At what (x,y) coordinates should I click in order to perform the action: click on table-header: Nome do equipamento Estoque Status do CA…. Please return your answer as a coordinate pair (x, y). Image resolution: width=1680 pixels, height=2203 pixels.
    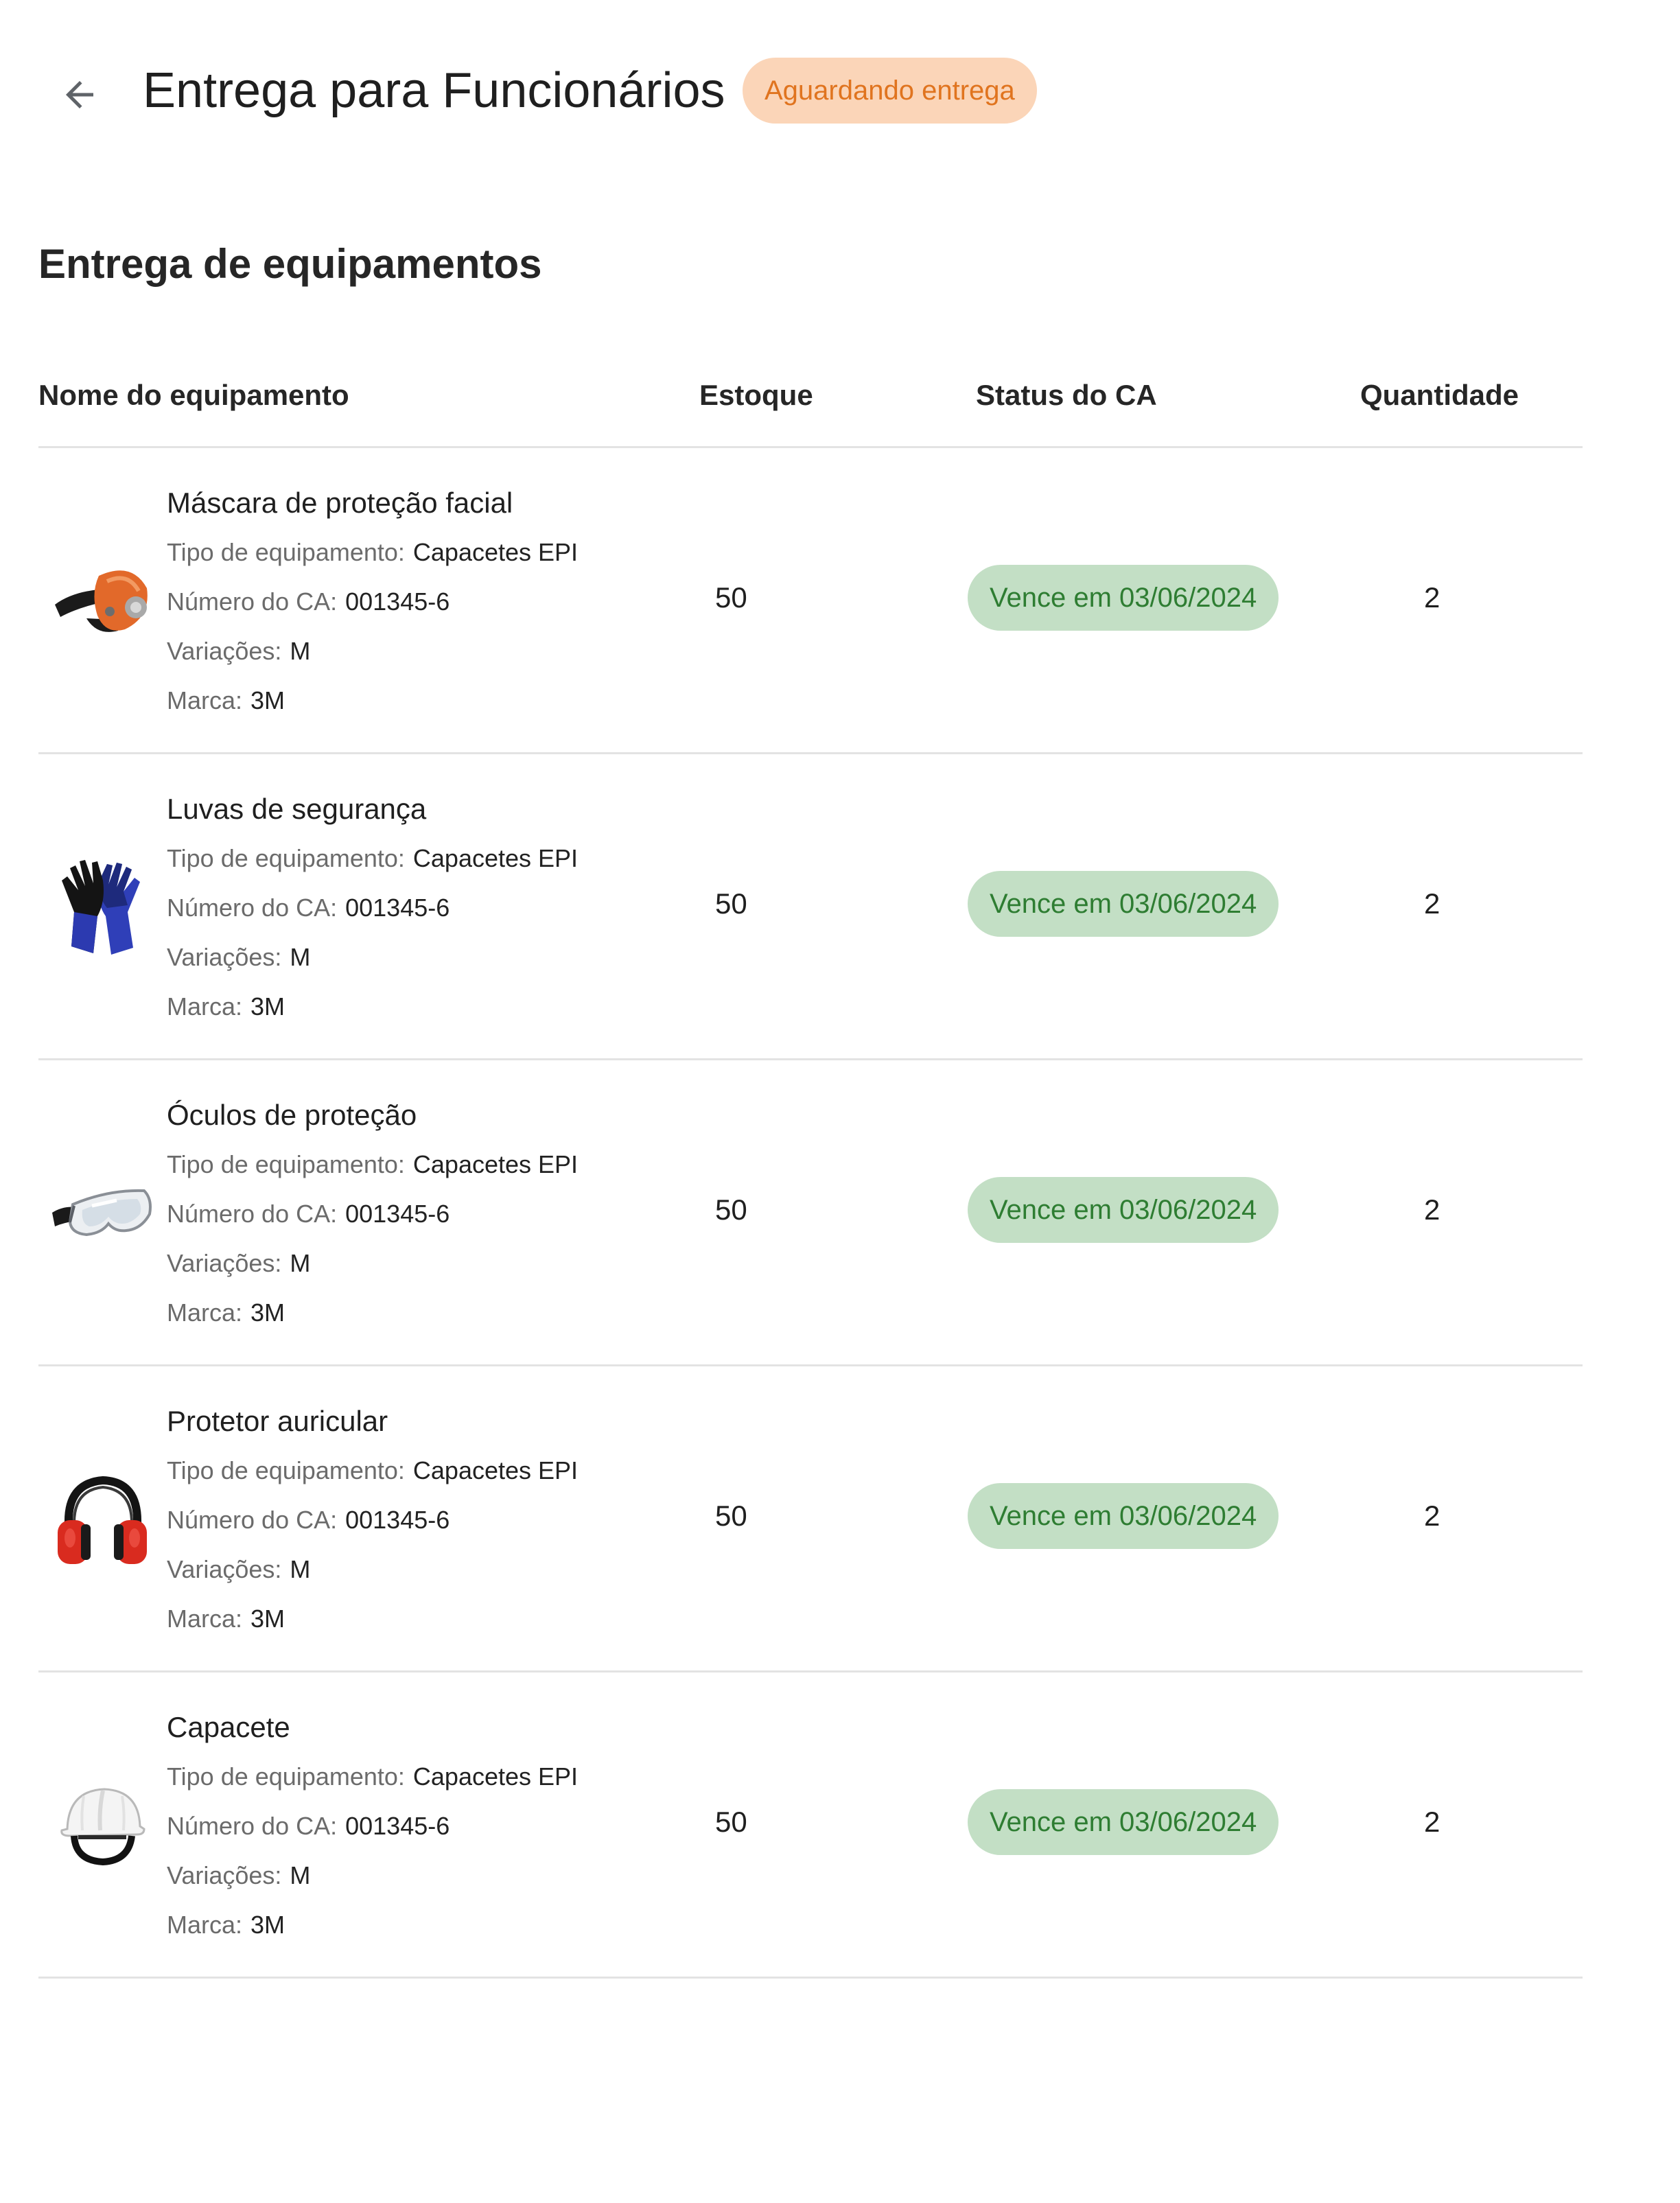
    Looking at the image, I should click on (810, 402).